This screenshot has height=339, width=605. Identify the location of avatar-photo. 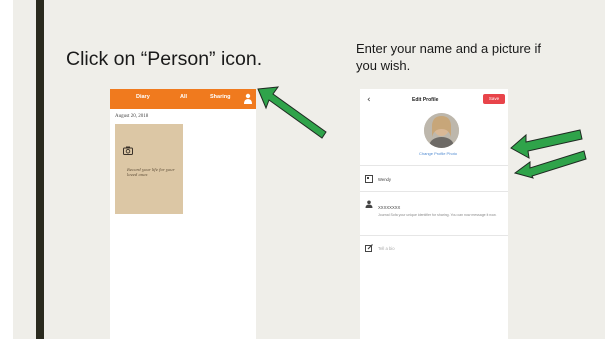
(441, 130).